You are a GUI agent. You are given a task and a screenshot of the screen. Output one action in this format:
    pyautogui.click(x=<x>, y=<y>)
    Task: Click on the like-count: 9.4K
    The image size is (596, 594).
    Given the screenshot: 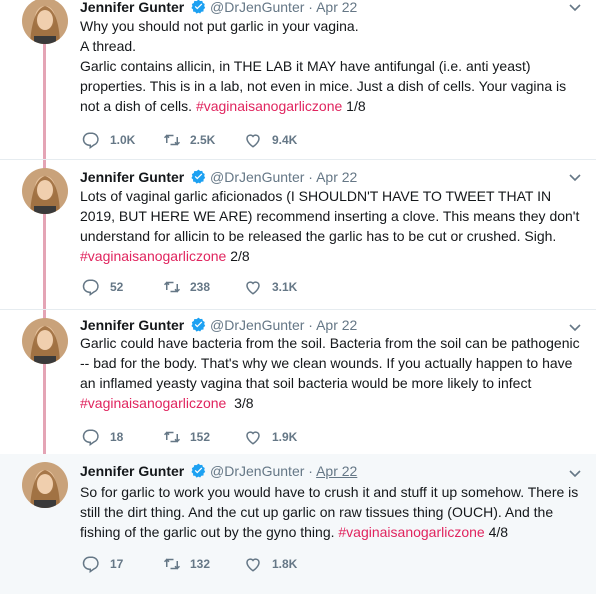 What is the action you would take?
    pyautogui.click(x=285, y=140)
    